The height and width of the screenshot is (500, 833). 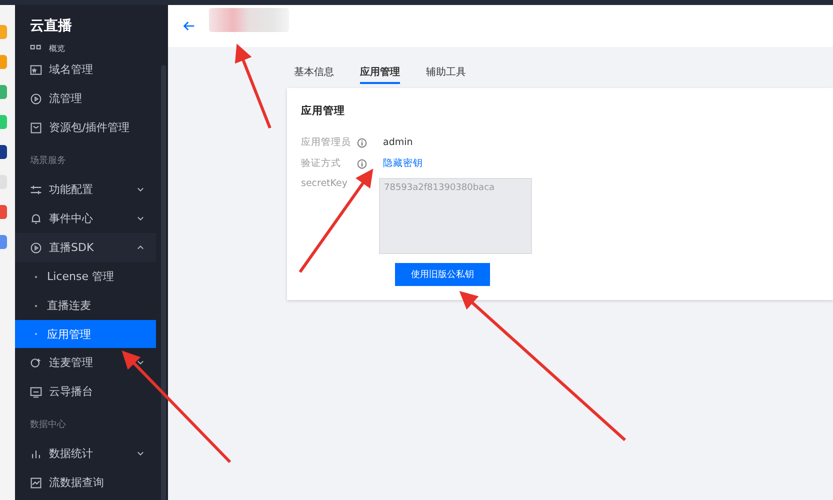 What do you see at coordinates (398, 142) in the screenshot?
I see `field-value: admin` at bounding box center [398, 142].